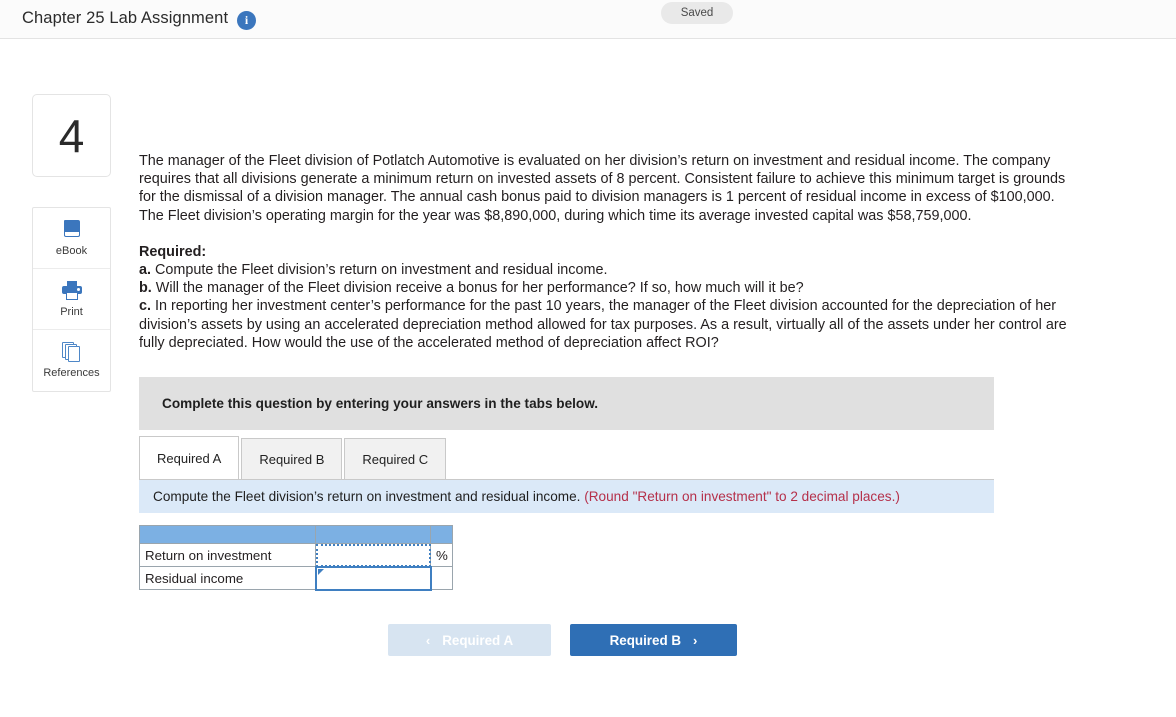 The height and width of the screenshot is (717, 1176). I want to click on row-label-return-on-investment: Return on investment, so click(227, 555).